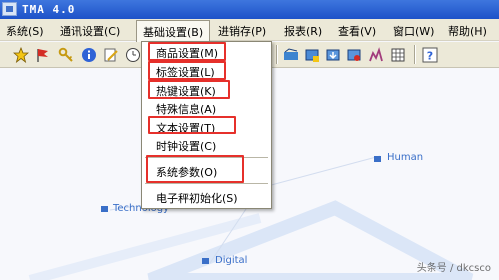 The image size is (499, 280). Describe the element at coordinates (453, 268) in the screenshot. I see `watermark: 头条号 / dkcsco` at that location.